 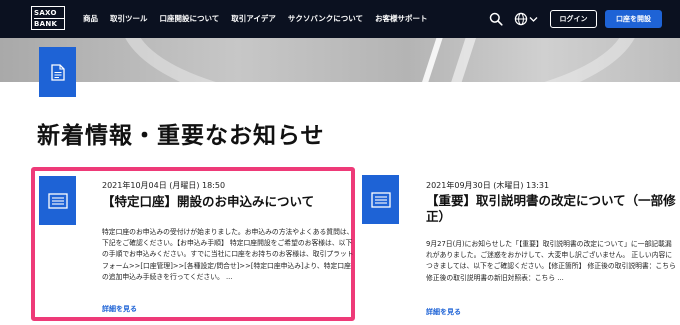 I want to click on globe-icon, so click(x=521, y=19).